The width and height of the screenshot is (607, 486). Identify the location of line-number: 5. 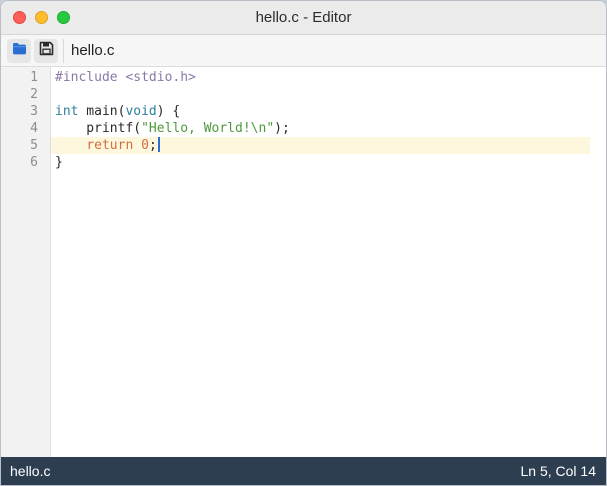
(34, 145).